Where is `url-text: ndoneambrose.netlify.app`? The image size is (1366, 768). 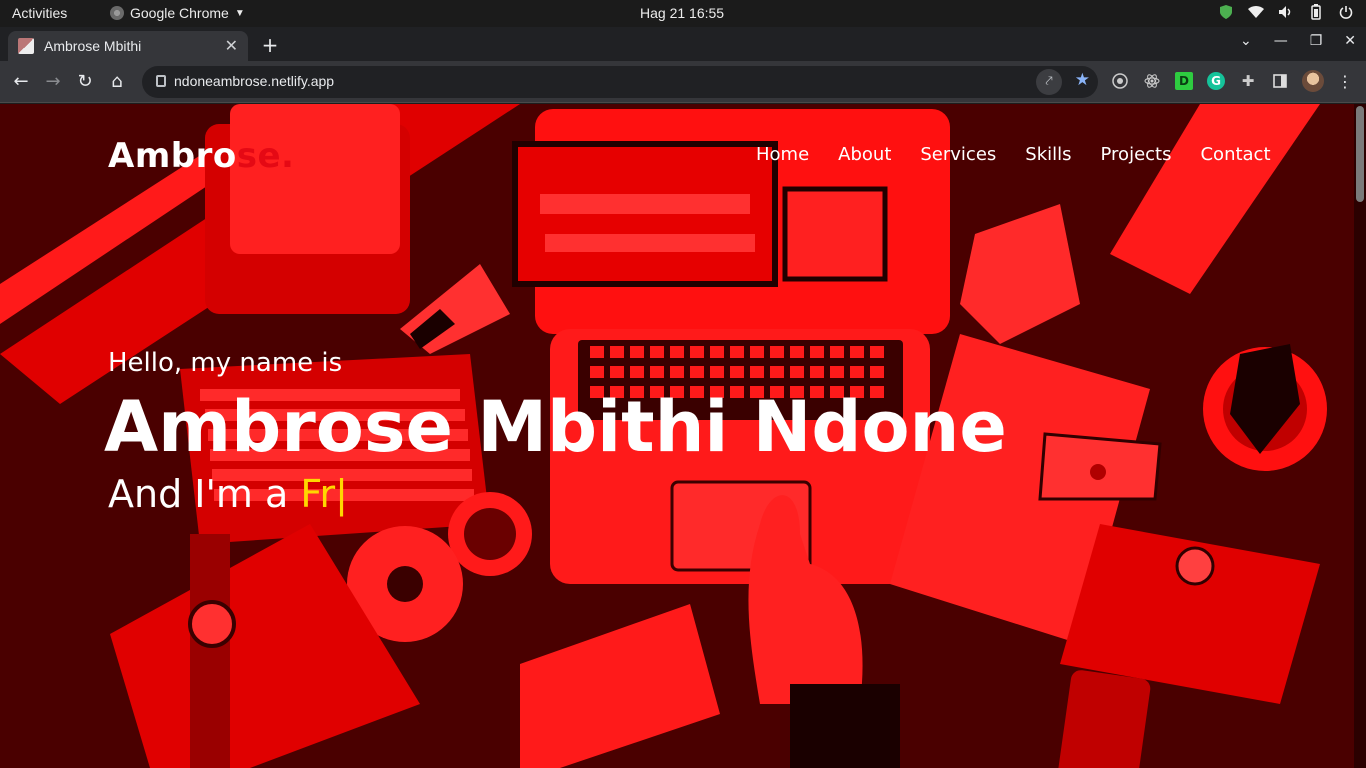
url-text: ndoneambrose.netlify.app is located at coordinates (254, 81).